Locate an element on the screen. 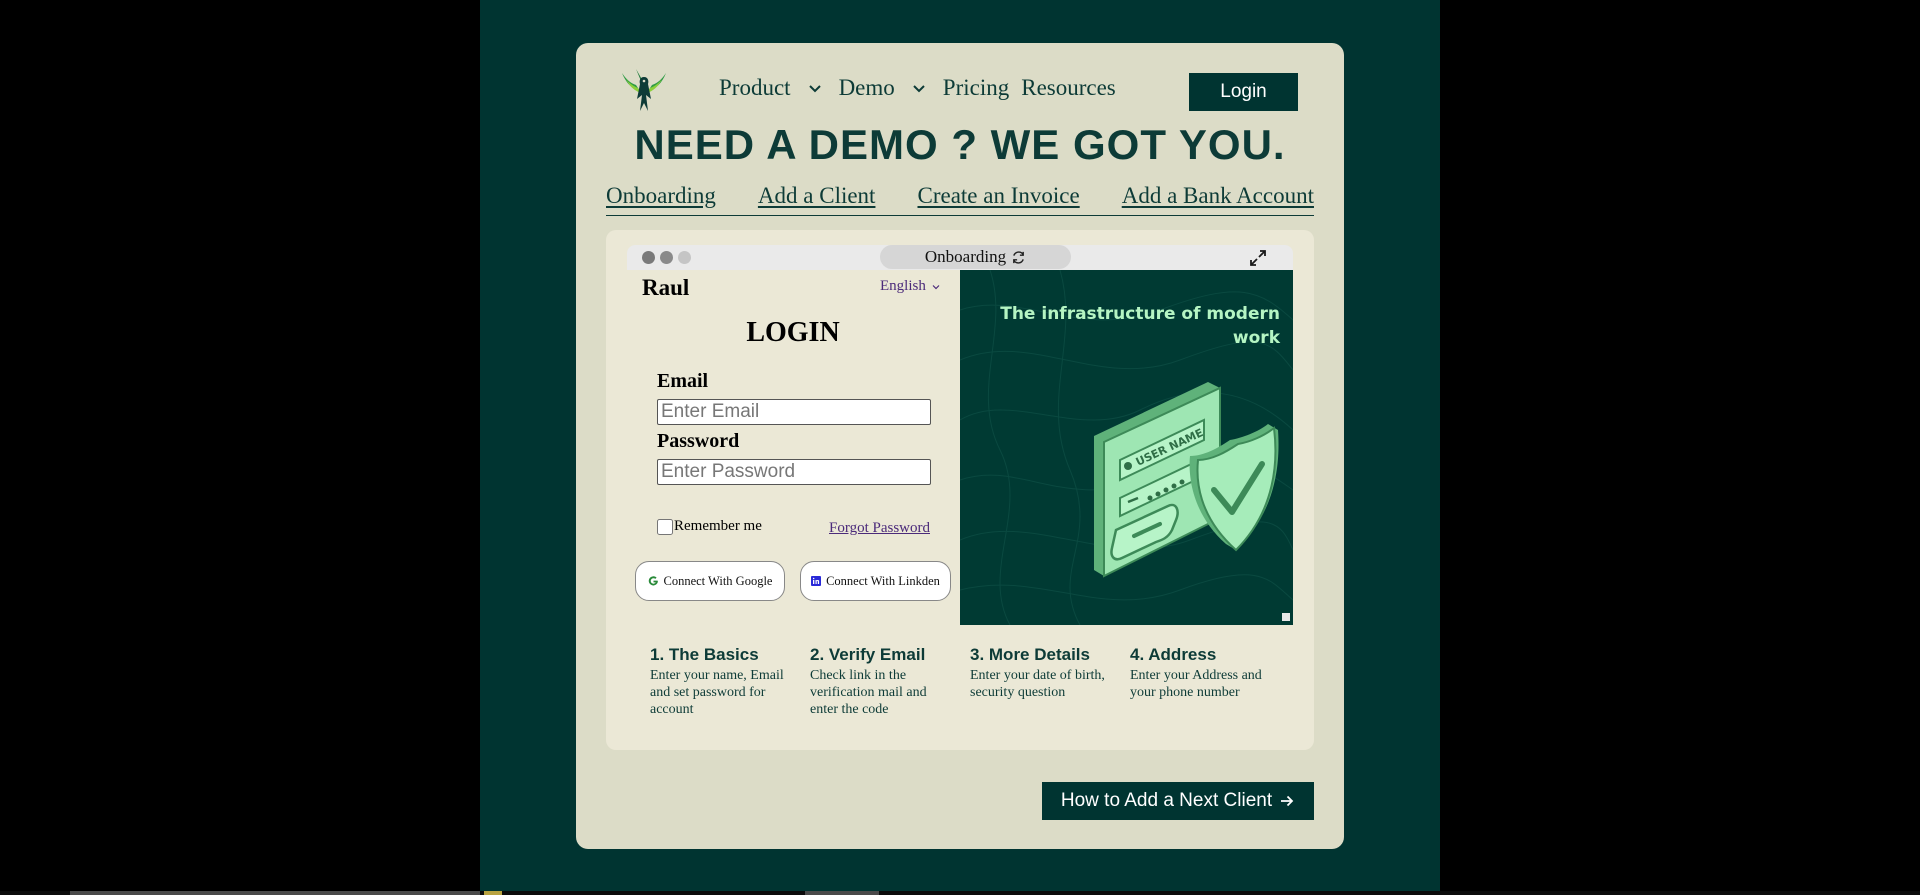 The width and height of the screenshot is (1920, 895). remember-me: Remember me is located at coordinates (709, 526).